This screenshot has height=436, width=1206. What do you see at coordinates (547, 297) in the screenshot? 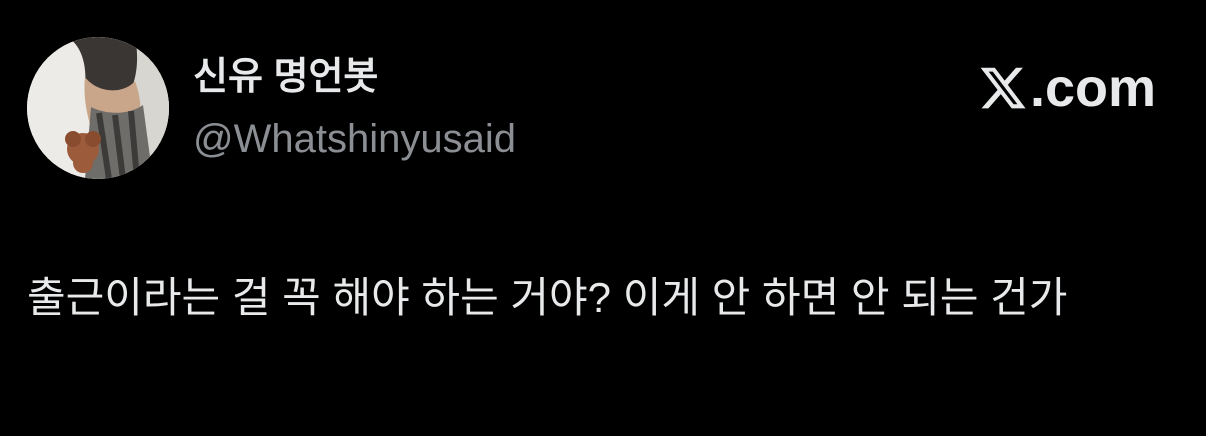
I see `tweet-text: 출근이라는 걸 꼭 해야 하는 거야? 이게 안 하면 안 되는 건가` at bounding box center [547, 297].